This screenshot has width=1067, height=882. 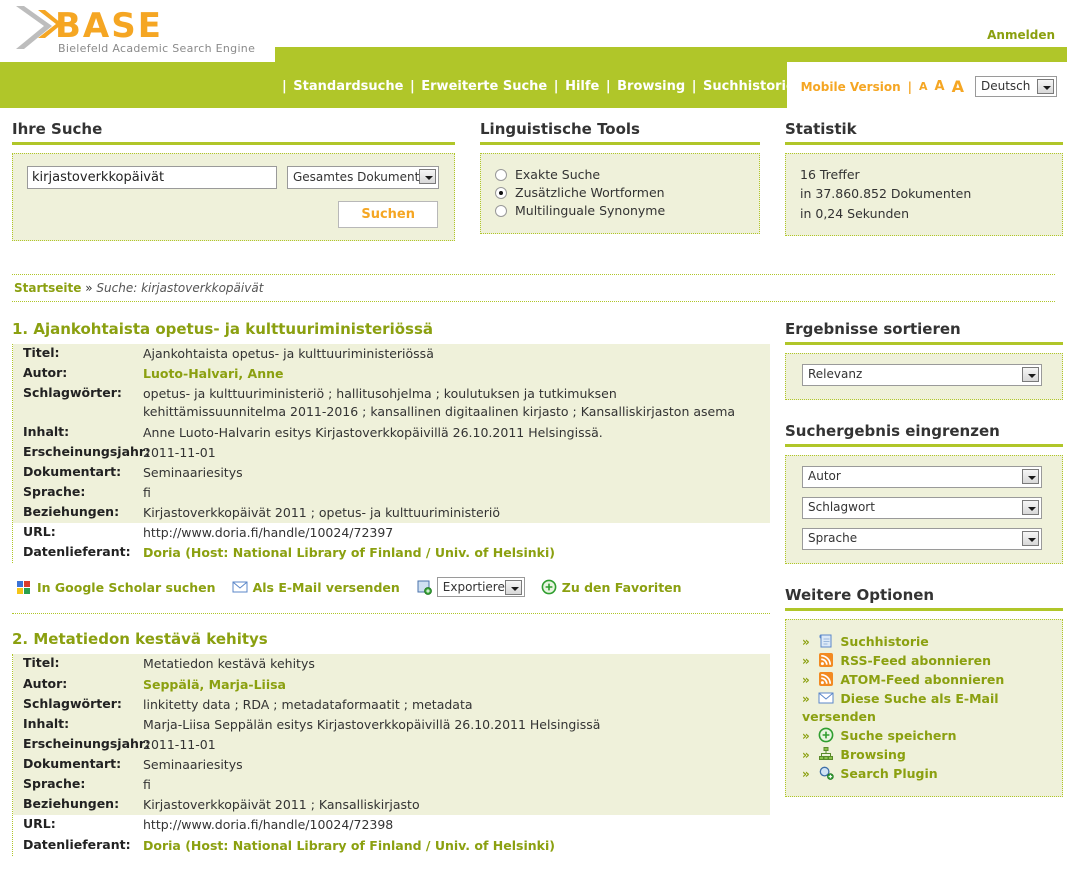 I want to click on option-label-atom-feed: ATOM-Feed abonnieren, so click(x=922, y=679).